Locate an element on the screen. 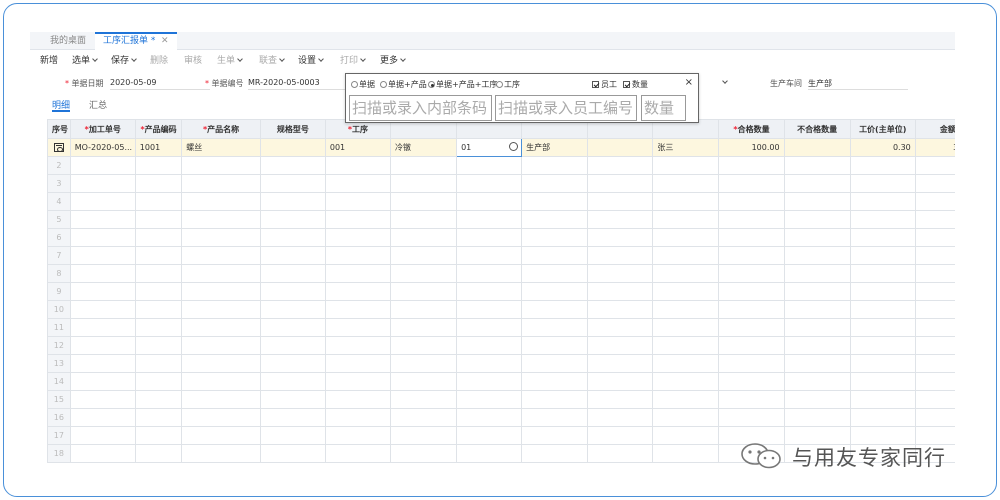 This screenshot has width=1000, height=500. row-action-cell is located at coordinates (59, 147).